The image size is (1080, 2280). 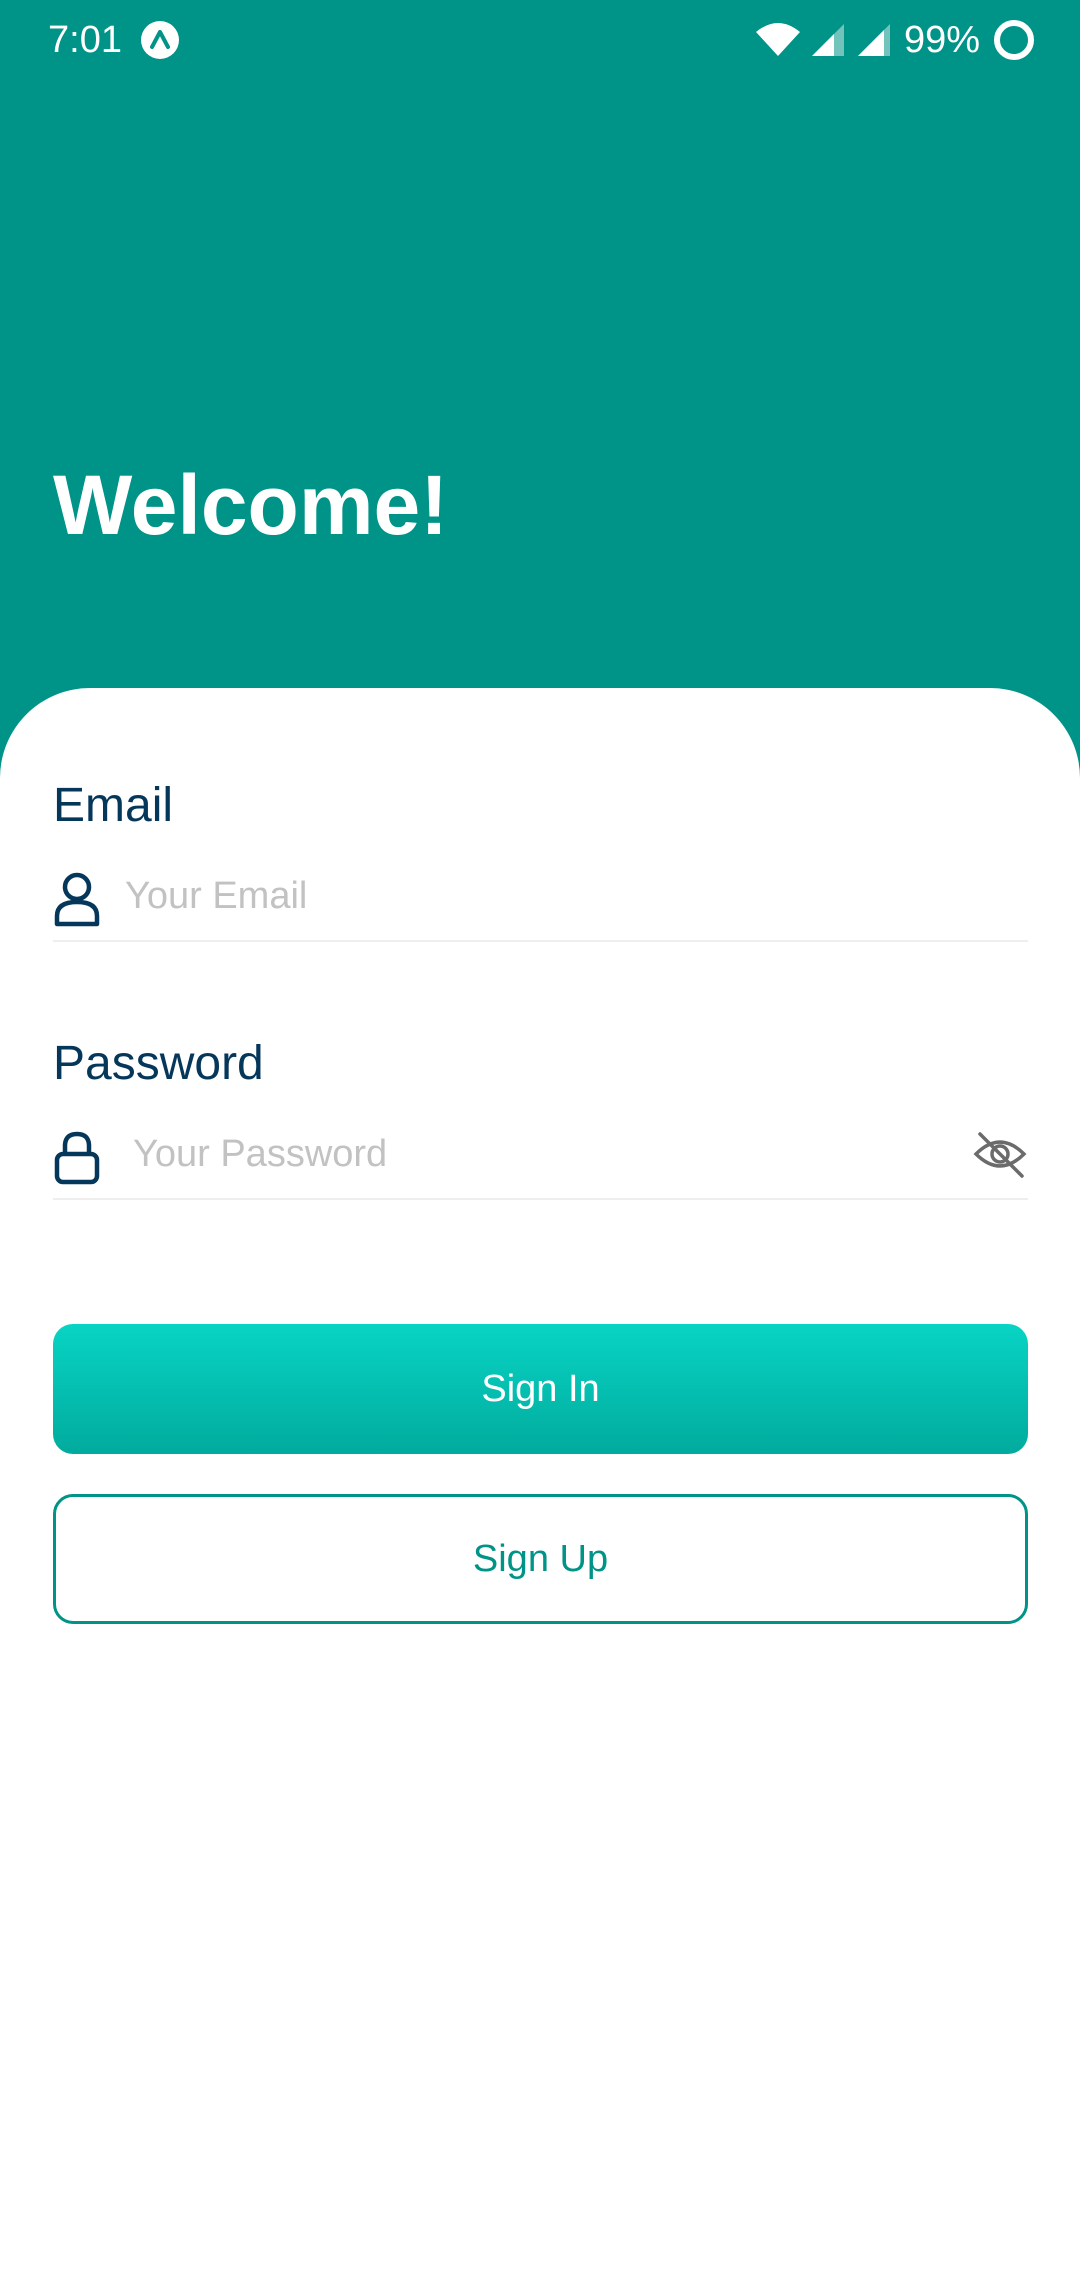 I want to click on status-time: 7:01, so click(x=85, y=40).